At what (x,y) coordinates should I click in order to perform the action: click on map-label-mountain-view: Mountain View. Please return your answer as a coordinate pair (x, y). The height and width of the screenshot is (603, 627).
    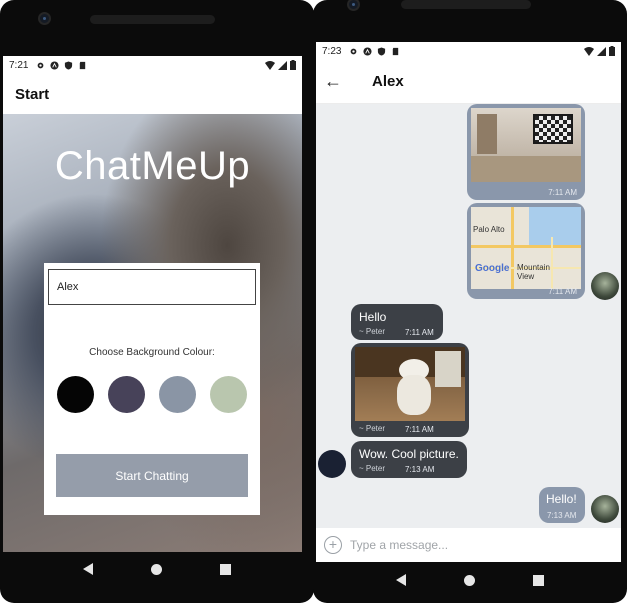
    Looking at the image, I should click on (533, 272).